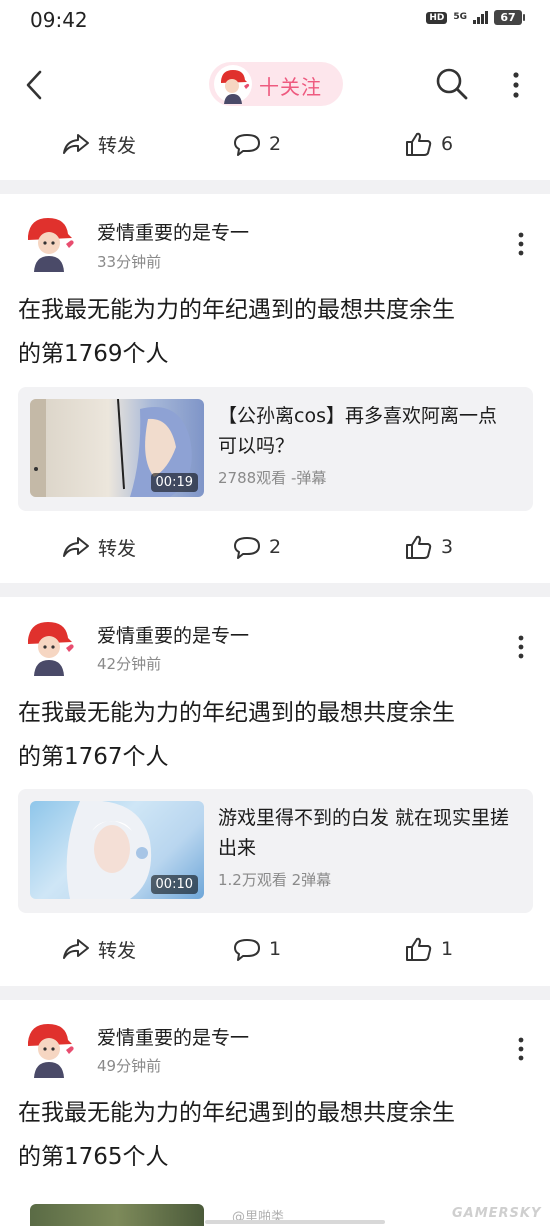  What do you see at coordinates (497, 1213) in the screenshot?
I see `watermark-logo: GAMERSKY` at bounding box center [497, 1213].